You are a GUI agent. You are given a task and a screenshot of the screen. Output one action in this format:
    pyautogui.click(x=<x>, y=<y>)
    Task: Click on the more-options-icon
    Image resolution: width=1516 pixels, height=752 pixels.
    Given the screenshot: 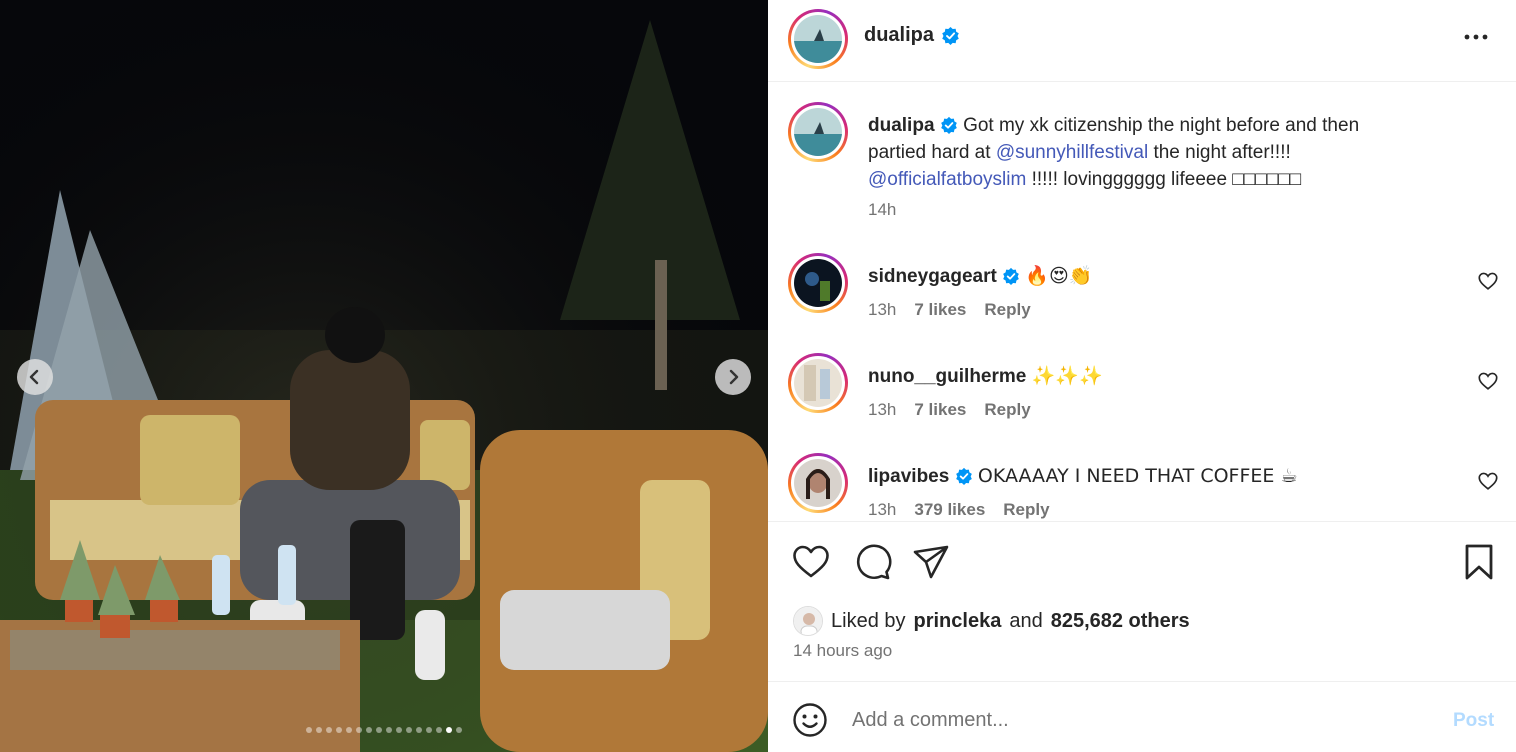 What is the action you would take?
    pyautogui.click(x=1476, y=37)
    